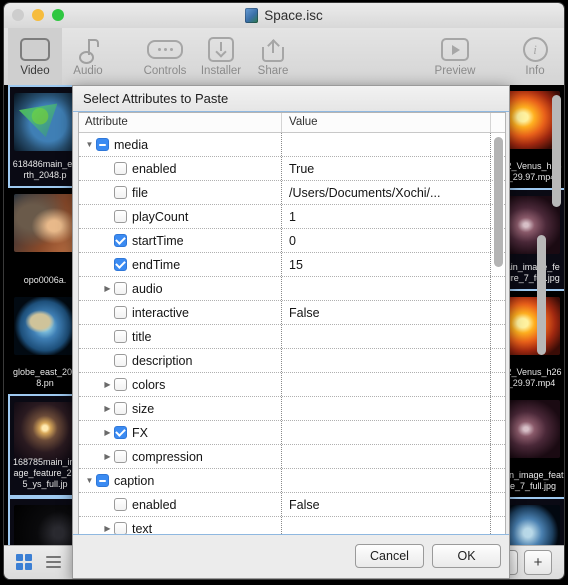 Image resolution: width=568 pixels, height=585 pixels. What do you see at coordinates (45, 377) in the screenshot?
I see `thumbnail-caption: globe_east_2048.pn` at bounding box center [45, 377].